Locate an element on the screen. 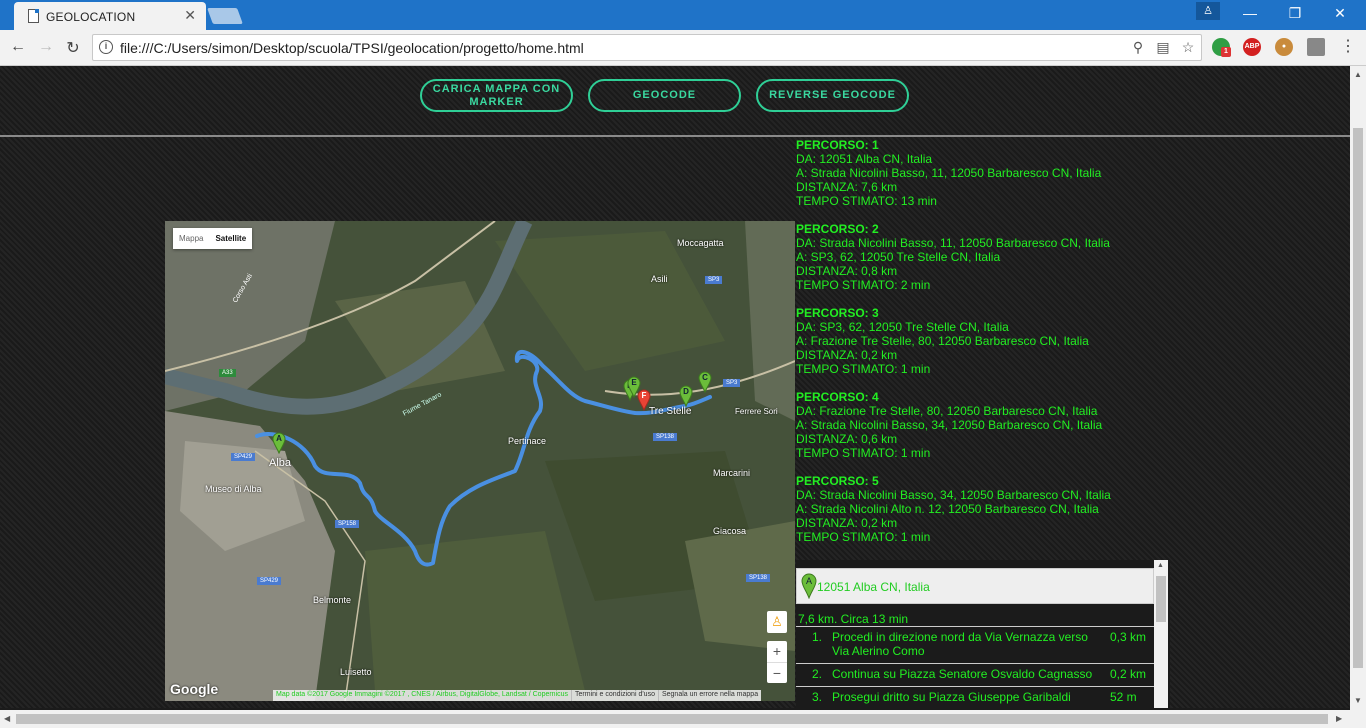 This screenshot has width=1366, height=728. map-label: Alba is located at coordinates (280, 463).